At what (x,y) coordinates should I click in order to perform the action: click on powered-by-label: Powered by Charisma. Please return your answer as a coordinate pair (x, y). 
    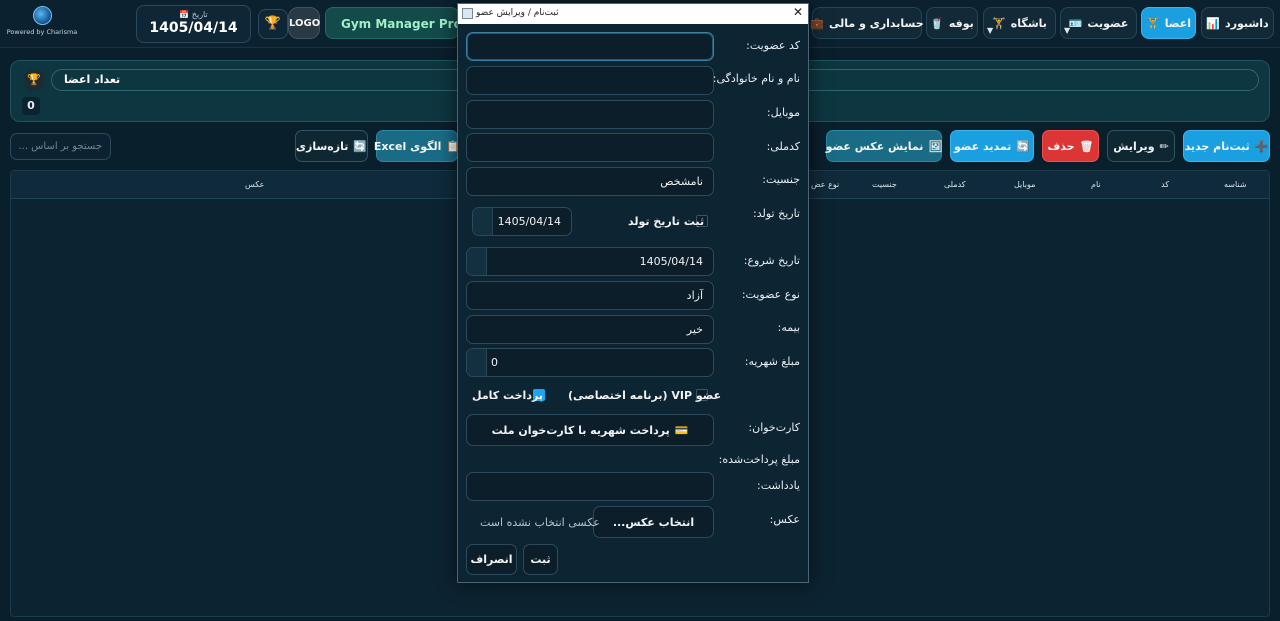
    Looking at the image, I should click on (42, 32).